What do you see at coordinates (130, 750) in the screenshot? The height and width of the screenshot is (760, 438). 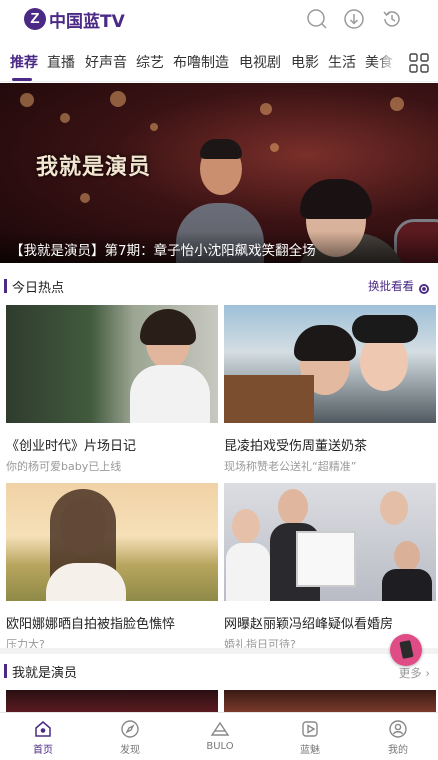 I see `nav-label: 发现` at bounding box center [130, 750].